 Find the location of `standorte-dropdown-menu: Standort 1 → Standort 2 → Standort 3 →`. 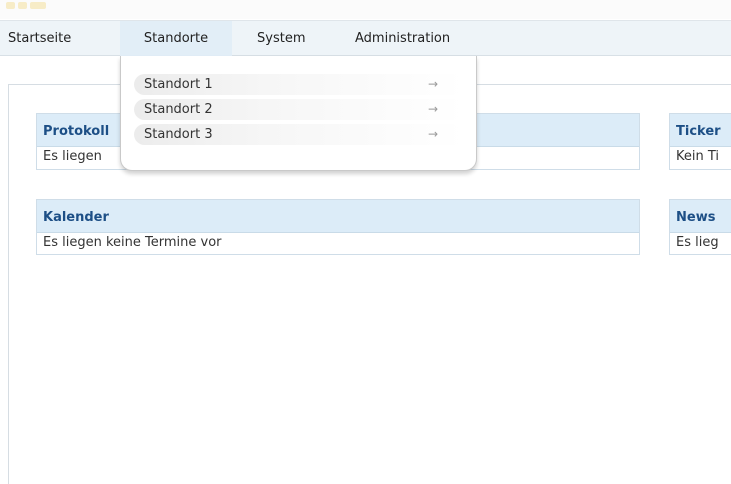

standorte-dropdown-menu: Standort 1 → Standort 2 → Standort 3 → is located at coordinates (298, 113).